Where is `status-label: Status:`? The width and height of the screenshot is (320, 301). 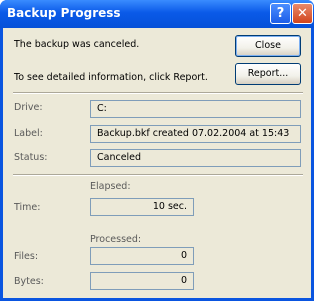
status-label: Status: is located at coordinates (31, 157).